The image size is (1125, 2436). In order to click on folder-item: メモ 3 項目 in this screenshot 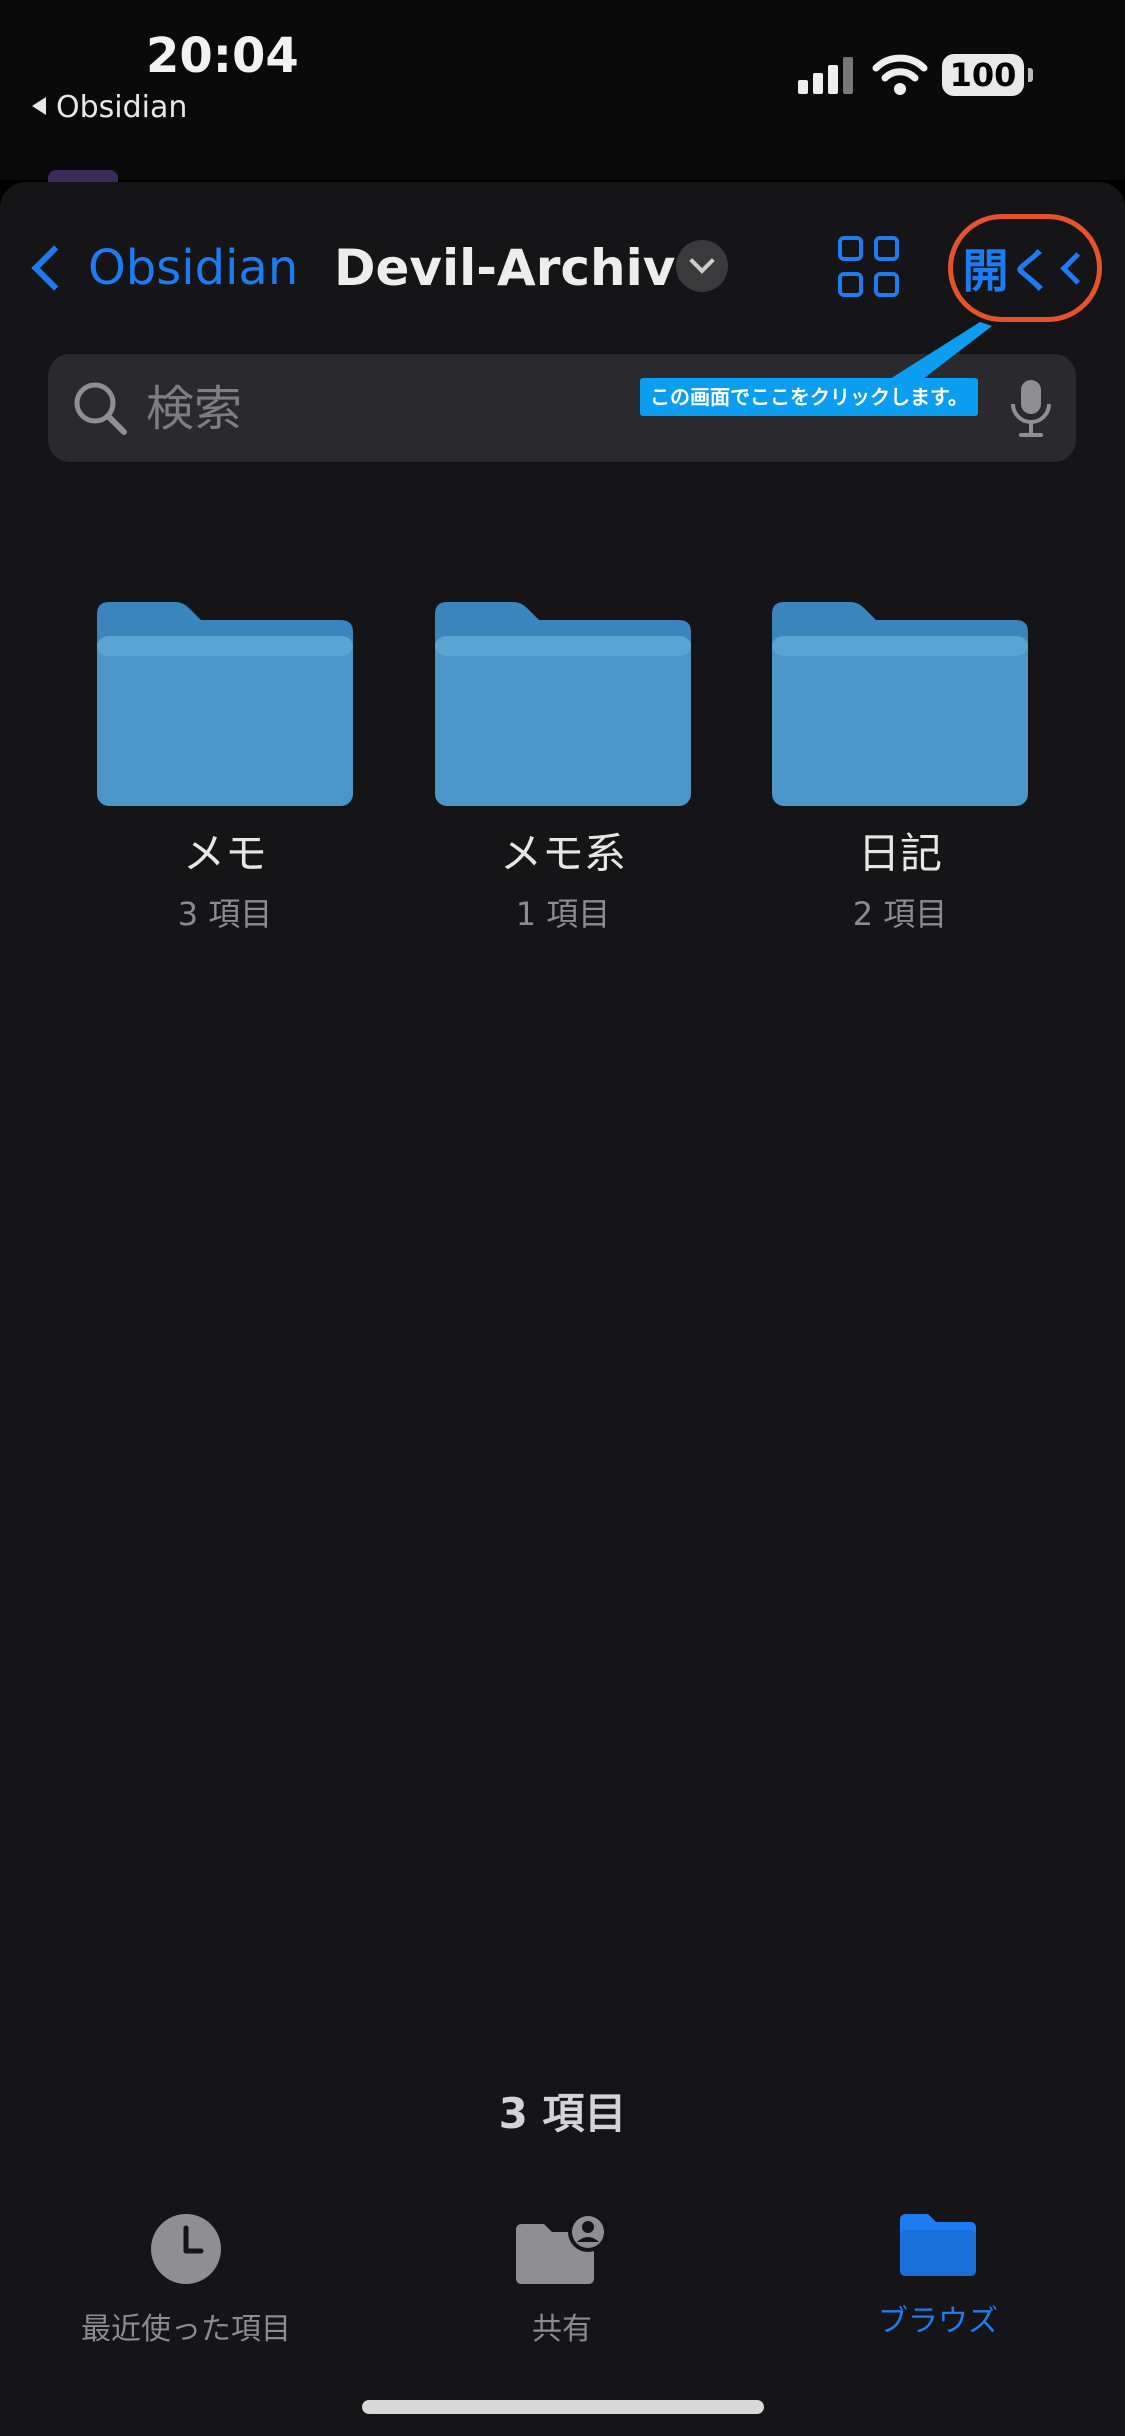, I will do `click(225, 768)`.